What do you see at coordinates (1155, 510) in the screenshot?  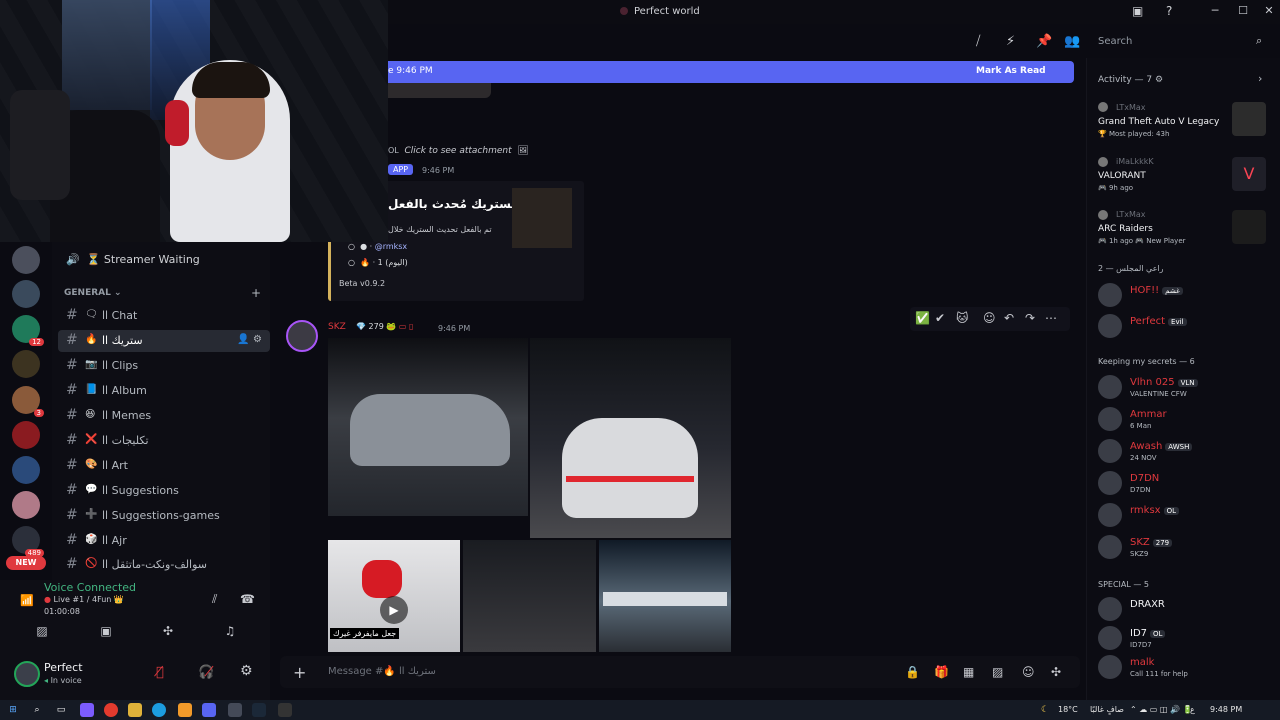 I see `member-name: rmksx OL` at bounding box center [1155, 510].